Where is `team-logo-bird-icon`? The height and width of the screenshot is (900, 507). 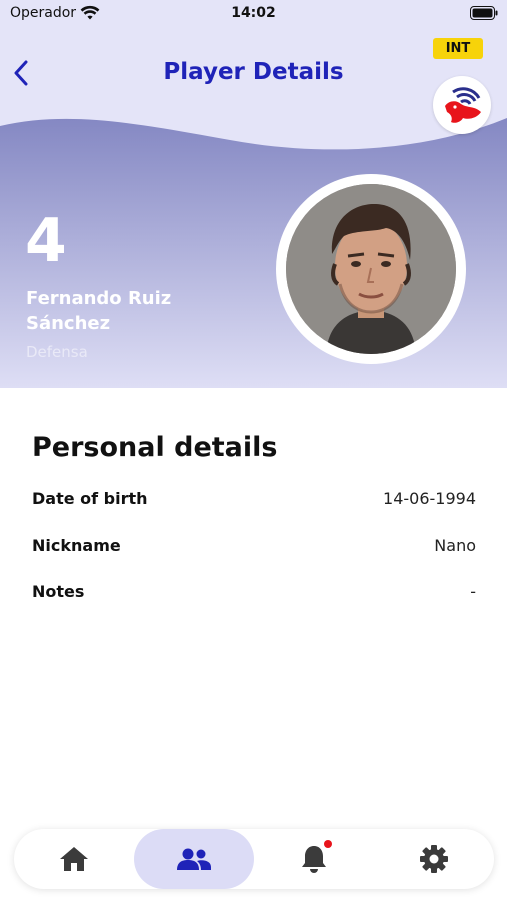 team-logo-bird-icon is located at coordinates (462, 105).